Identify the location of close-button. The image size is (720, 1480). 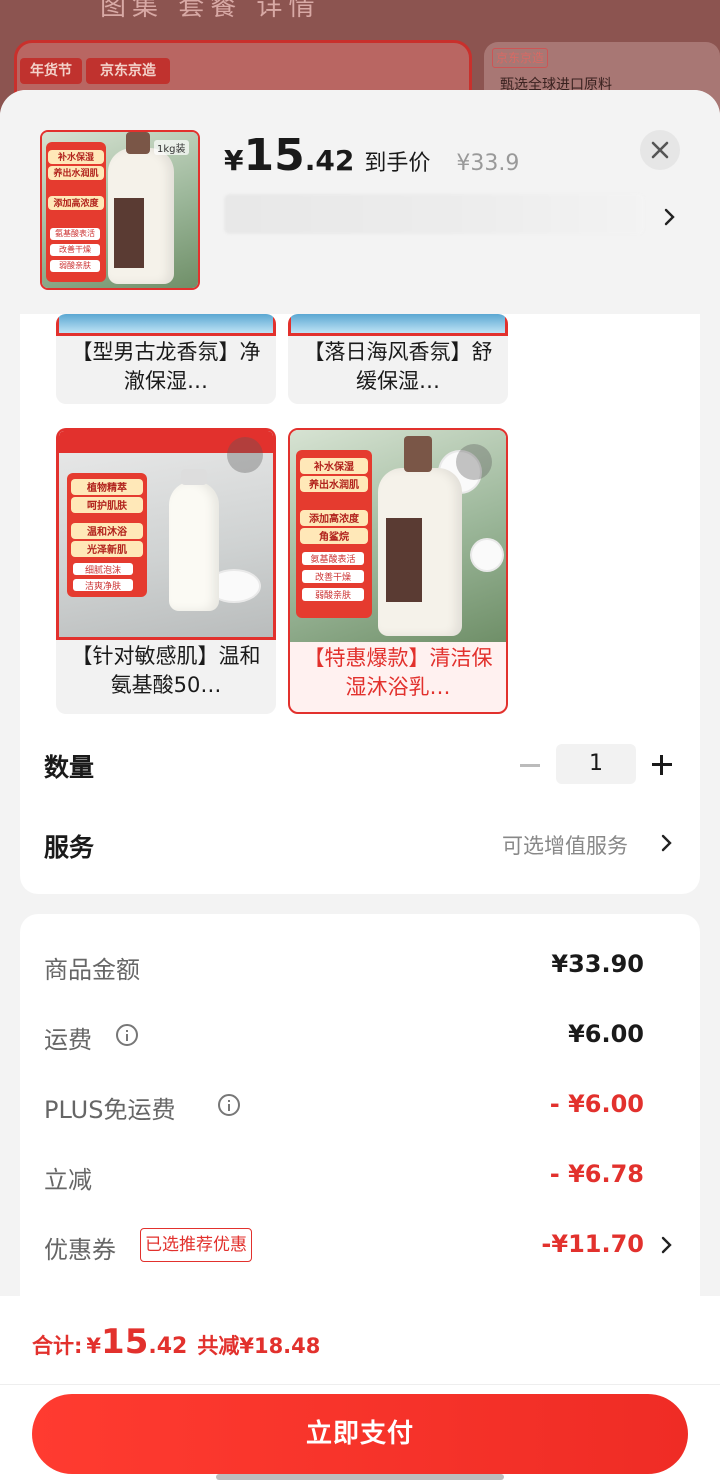
(660, 150).